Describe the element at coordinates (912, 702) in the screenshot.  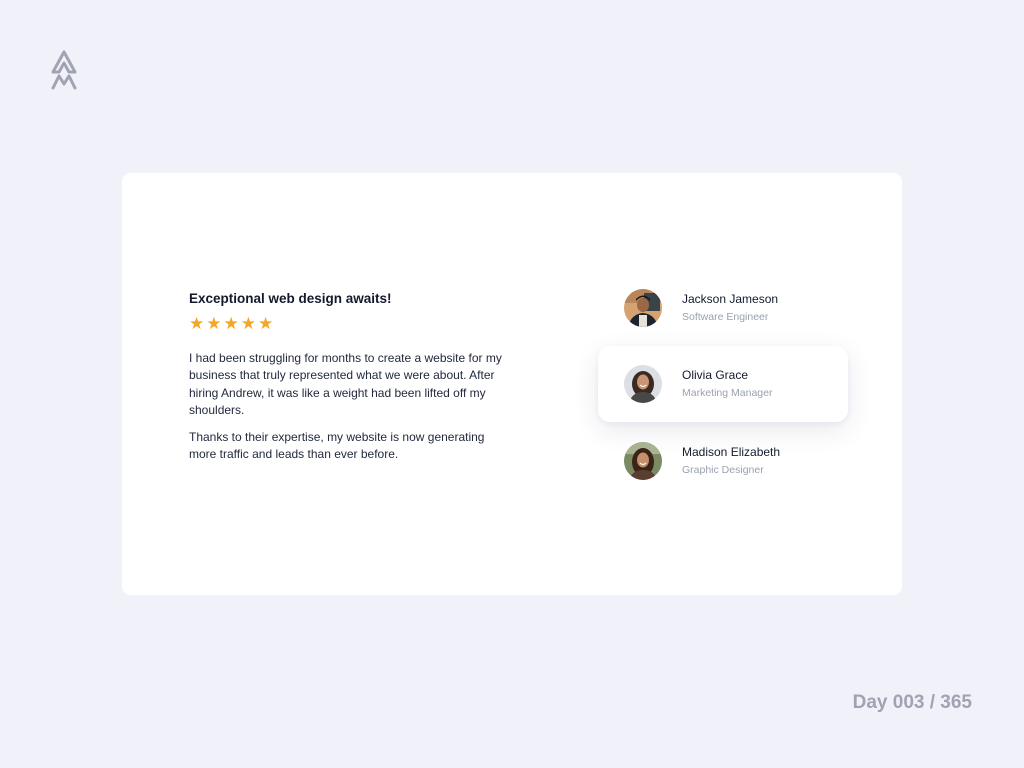
I see `day-counter: Day 003 / 365` at that location.